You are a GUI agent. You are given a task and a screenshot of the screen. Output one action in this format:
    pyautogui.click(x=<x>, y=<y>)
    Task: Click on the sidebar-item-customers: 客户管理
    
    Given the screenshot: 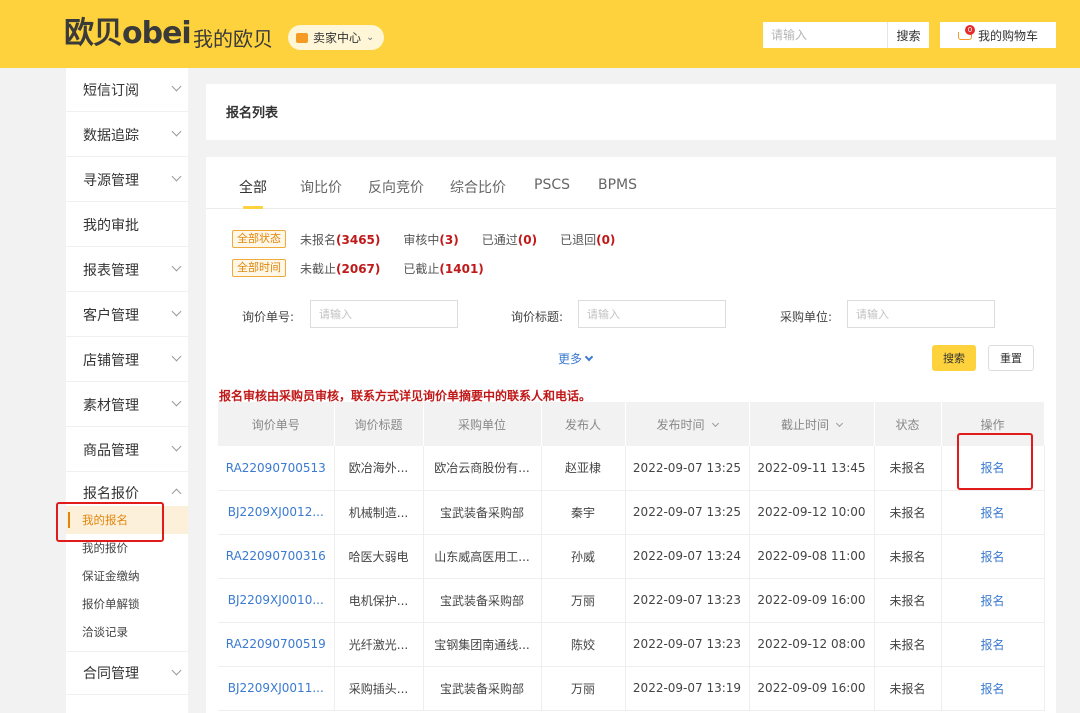 What is the action you would take?
    pyautogui.click(x=127, y=315)
    